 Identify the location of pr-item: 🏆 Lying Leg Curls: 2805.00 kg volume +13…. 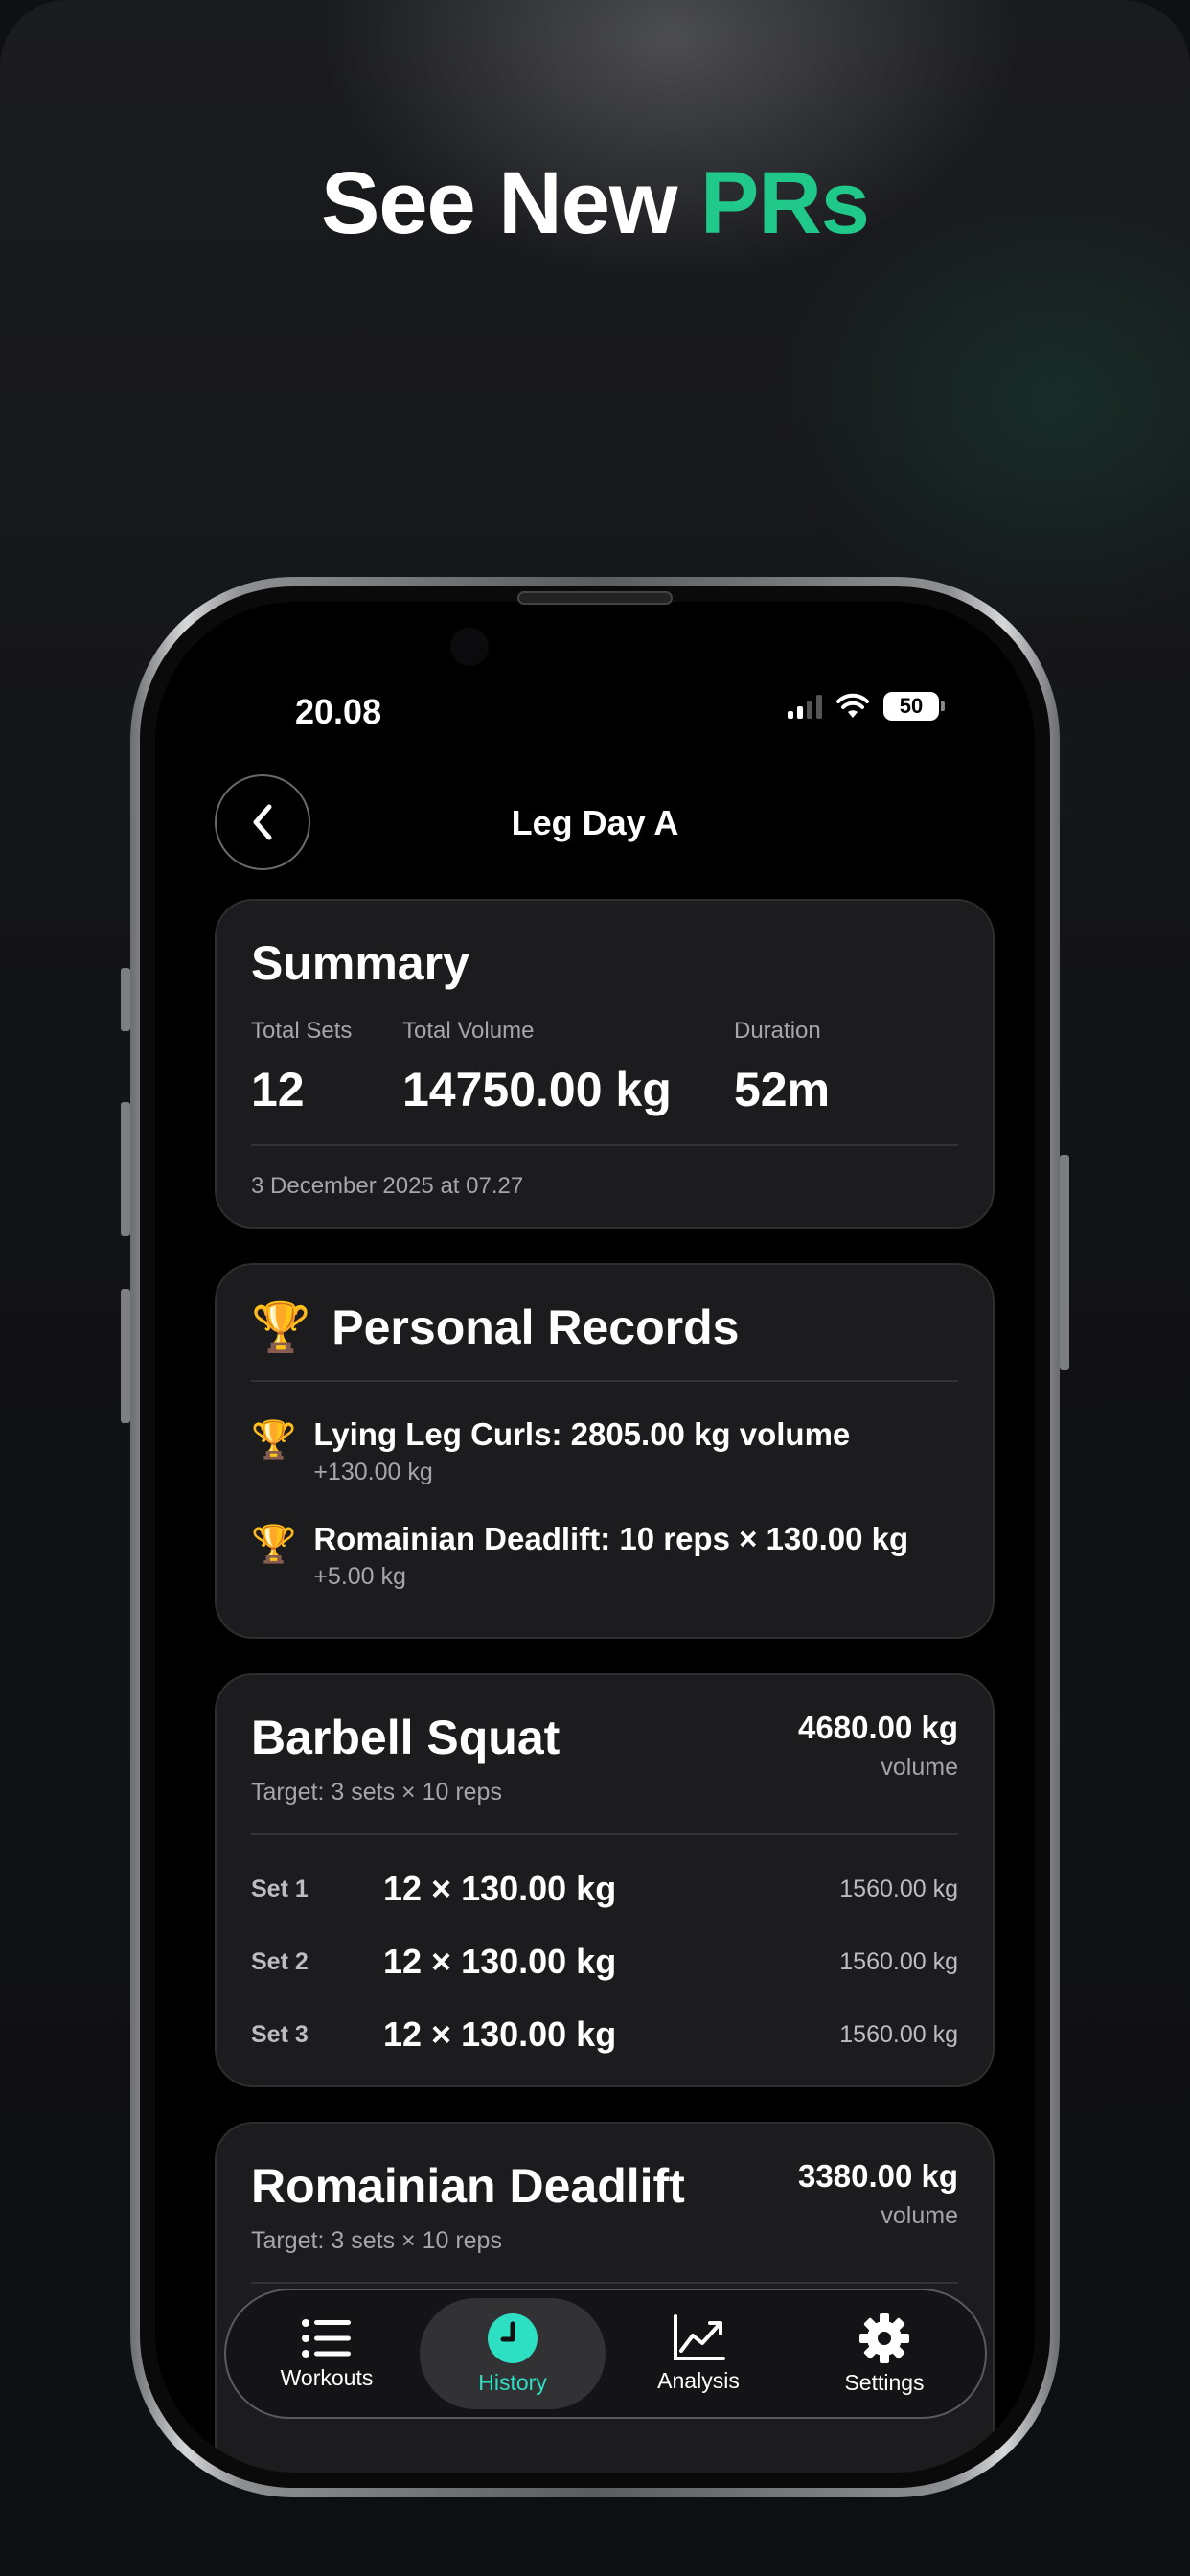
(605, 1451).